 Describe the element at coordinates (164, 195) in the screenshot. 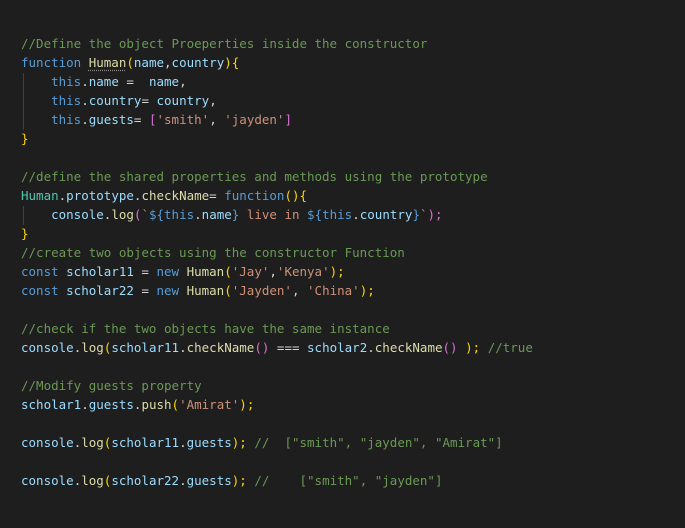

I see `code-line: Human.prototype.checkName= function(){` at that location.